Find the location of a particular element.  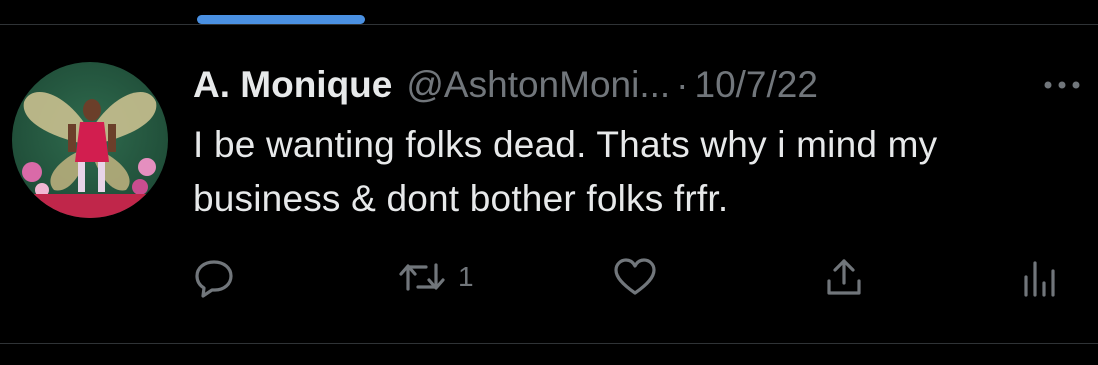

retweet-icon is located at coordinates (422, 277).